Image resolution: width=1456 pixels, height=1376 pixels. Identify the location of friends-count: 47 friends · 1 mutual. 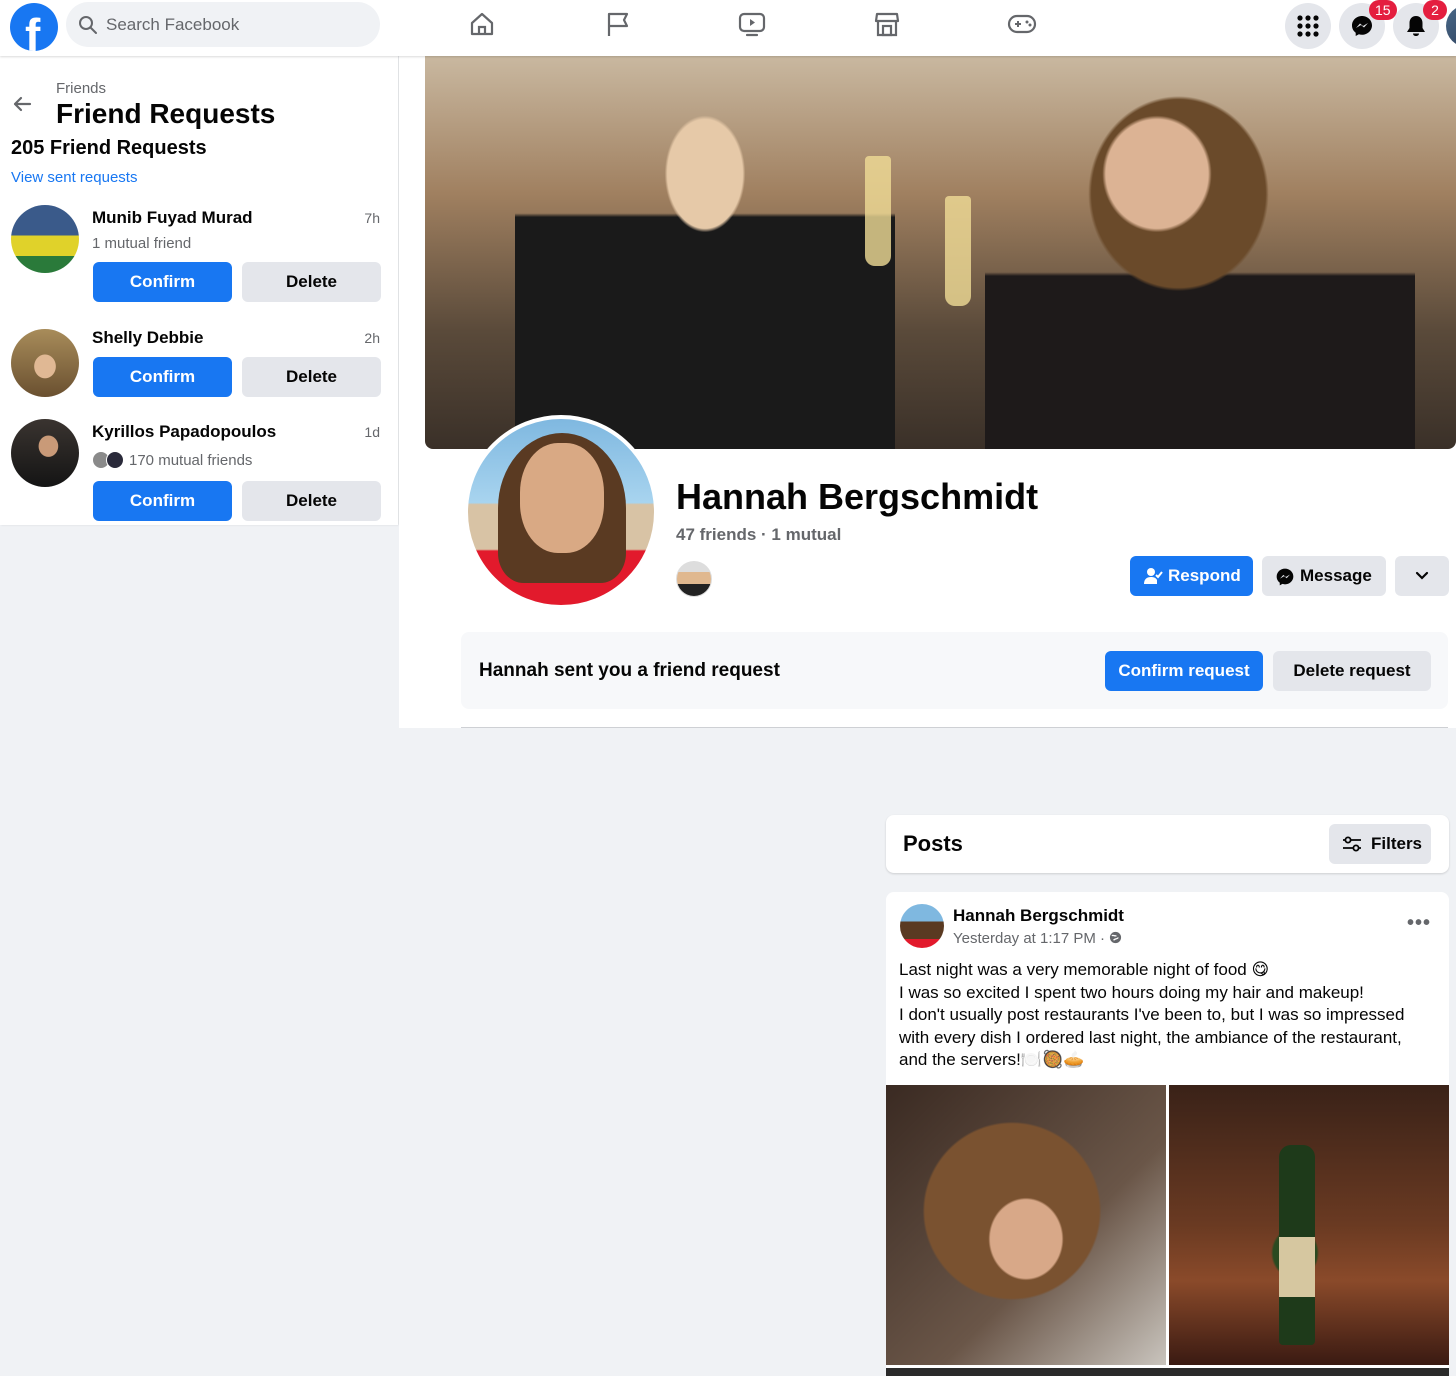
(758, 535).